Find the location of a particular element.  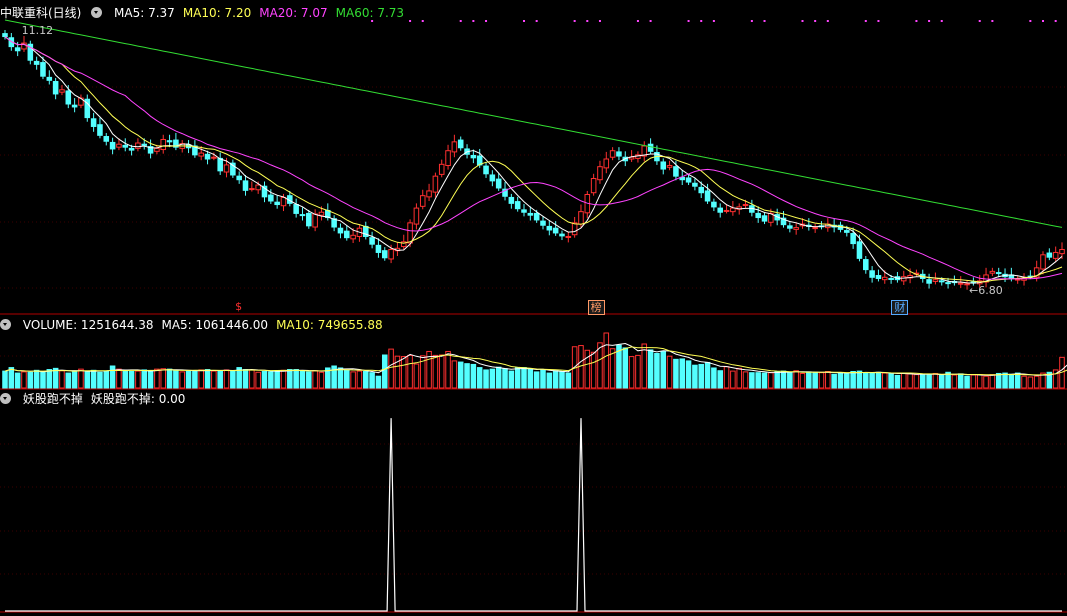

signal-0: 妖股跑不掉 is located at coordinates (52, 399).